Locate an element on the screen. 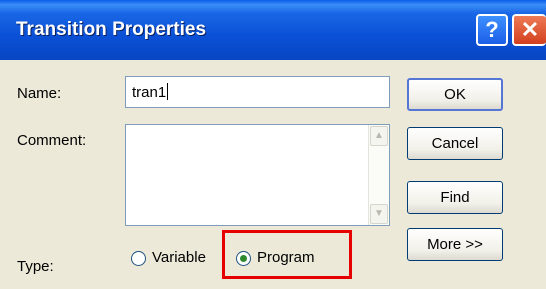 The image size is (546, 289). name-label: Name: is located at coordinates (39, 93).